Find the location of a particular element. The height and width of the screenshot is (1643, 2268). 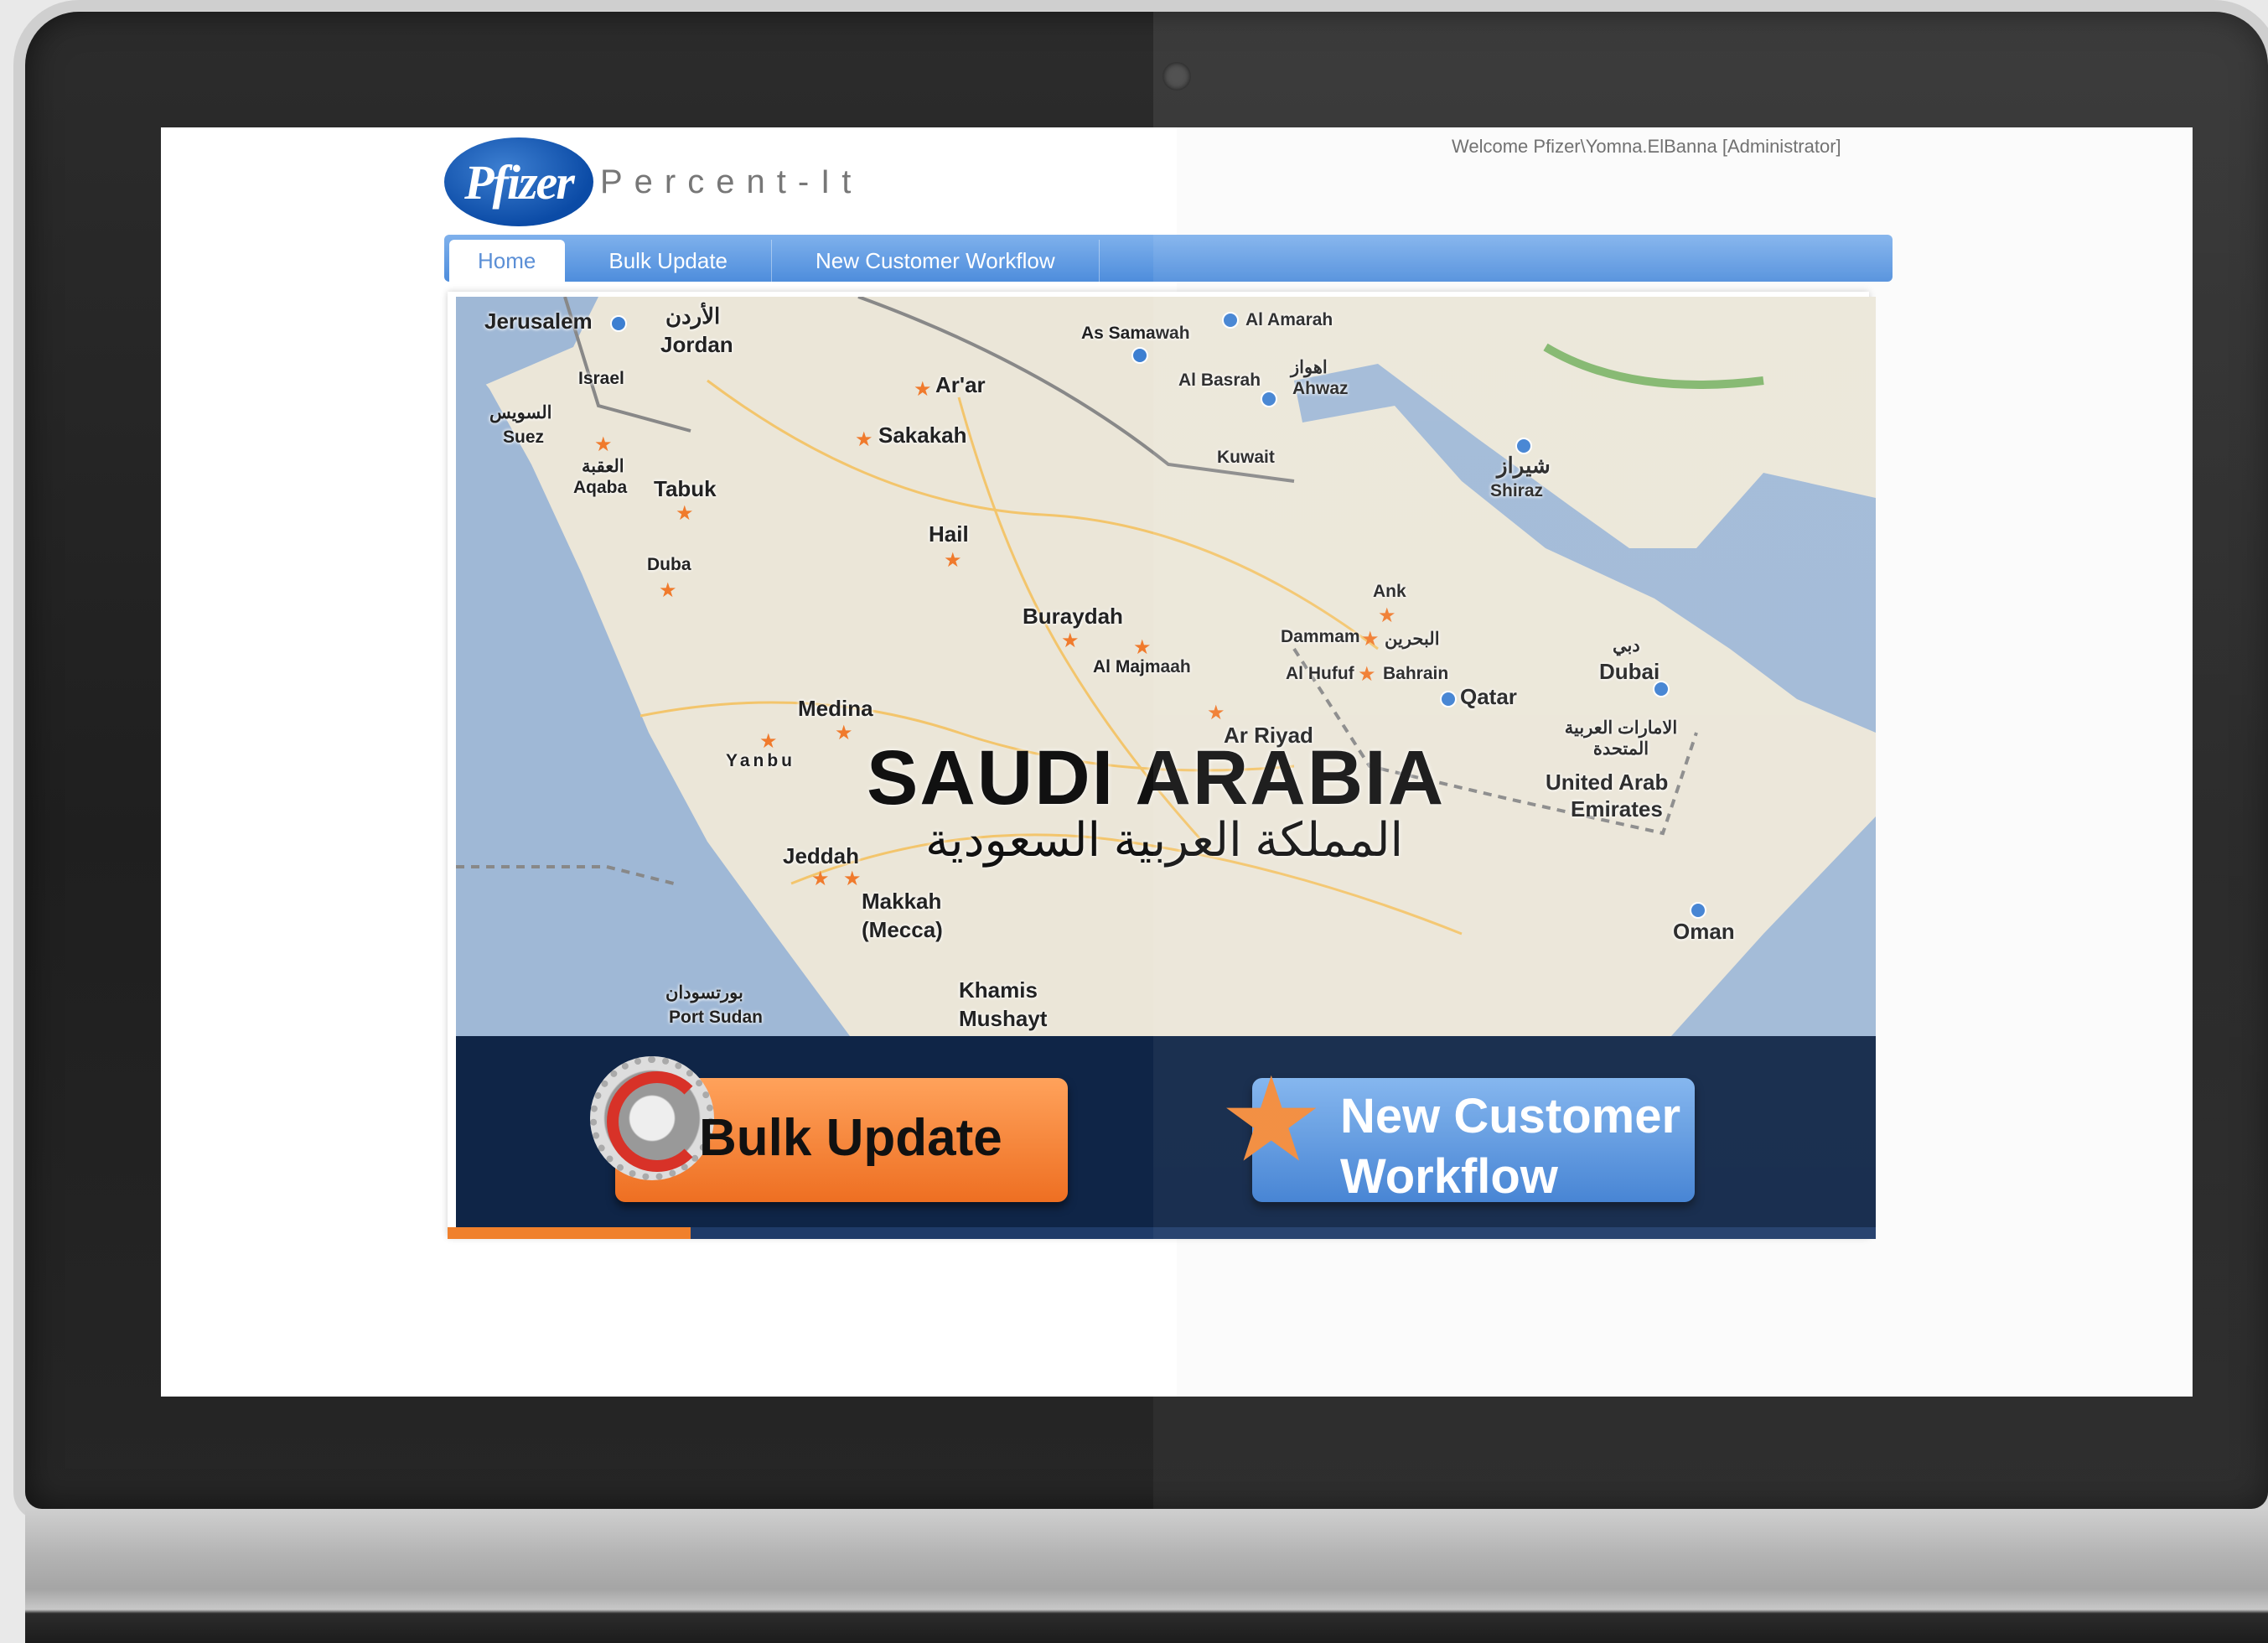

city-hail: Hail is located at coordinates (949, 534).